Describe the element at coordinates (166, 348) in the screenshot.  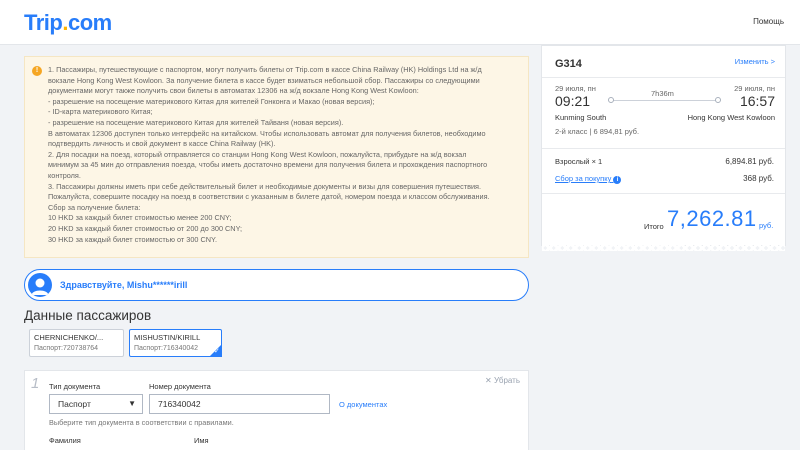
I see `passenger-document: Паспорт:716340042` at that location.